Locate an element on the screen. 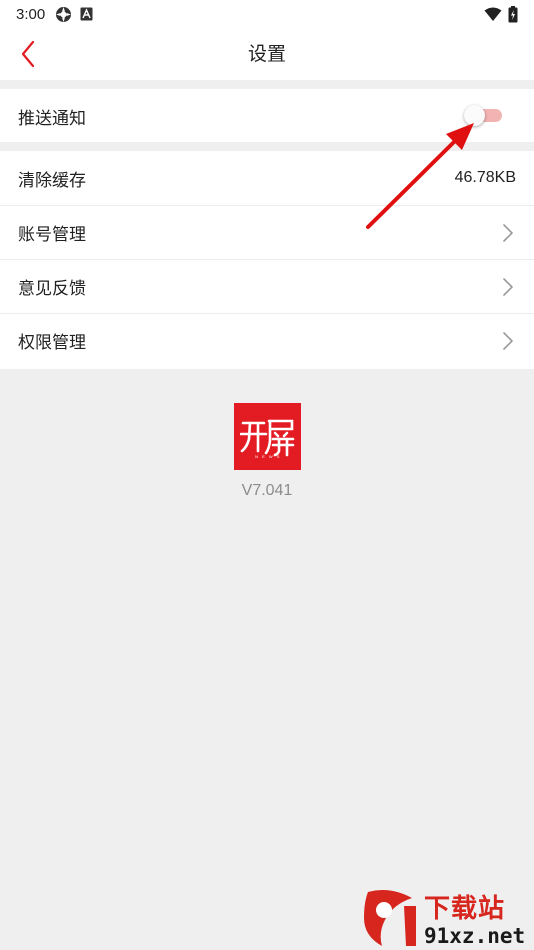 This screenshot has height=950, width=534. account-management-label: 账号管理 is located at coordinates (52, 235).